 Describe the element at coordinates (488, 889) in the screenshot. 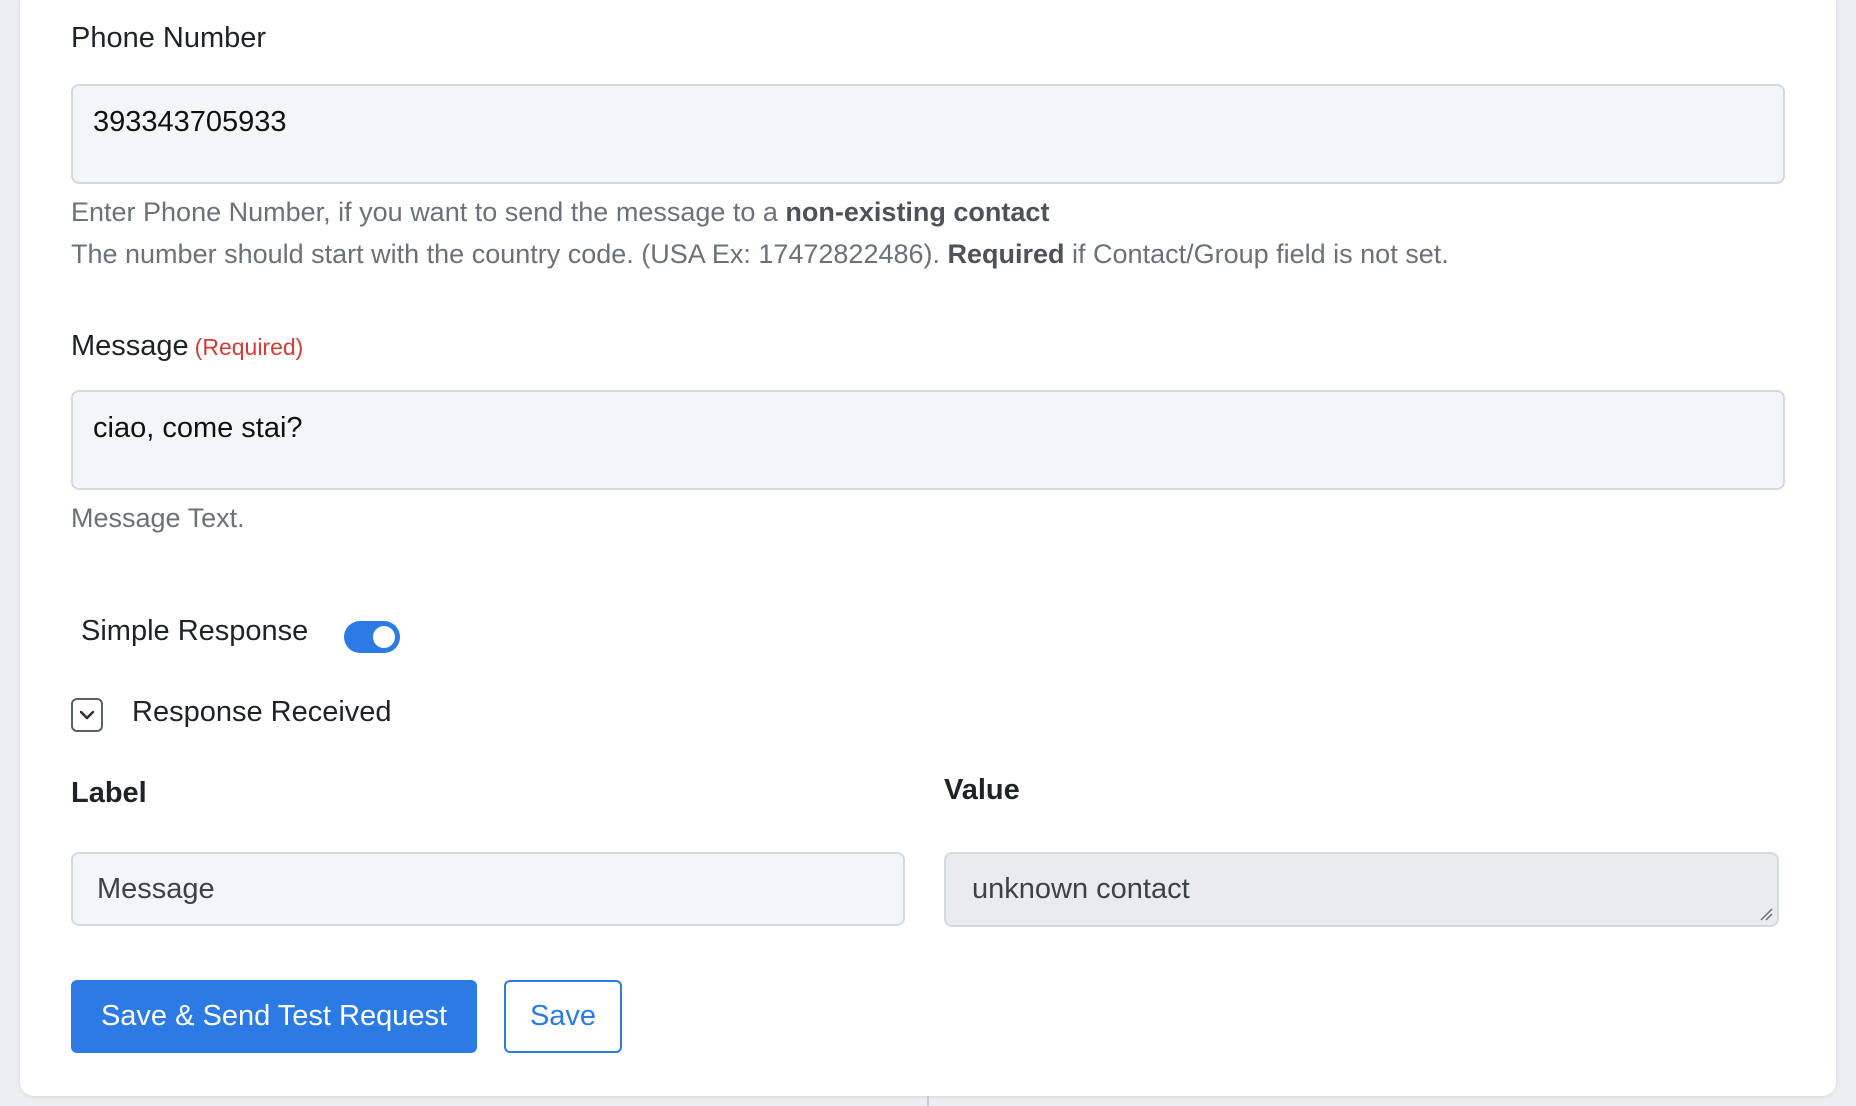

I see `label-input: Message` at that location.